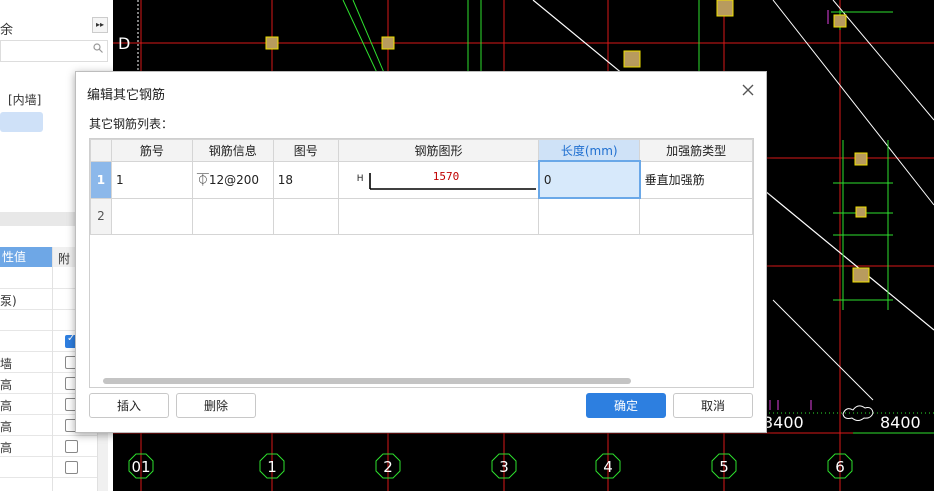 Image resolution: width=934 pixels, height=491 pixels. What do you see at coordinates (748, 90) in the screenshot?
I see `close-icon` at bounding box center [748, 90].